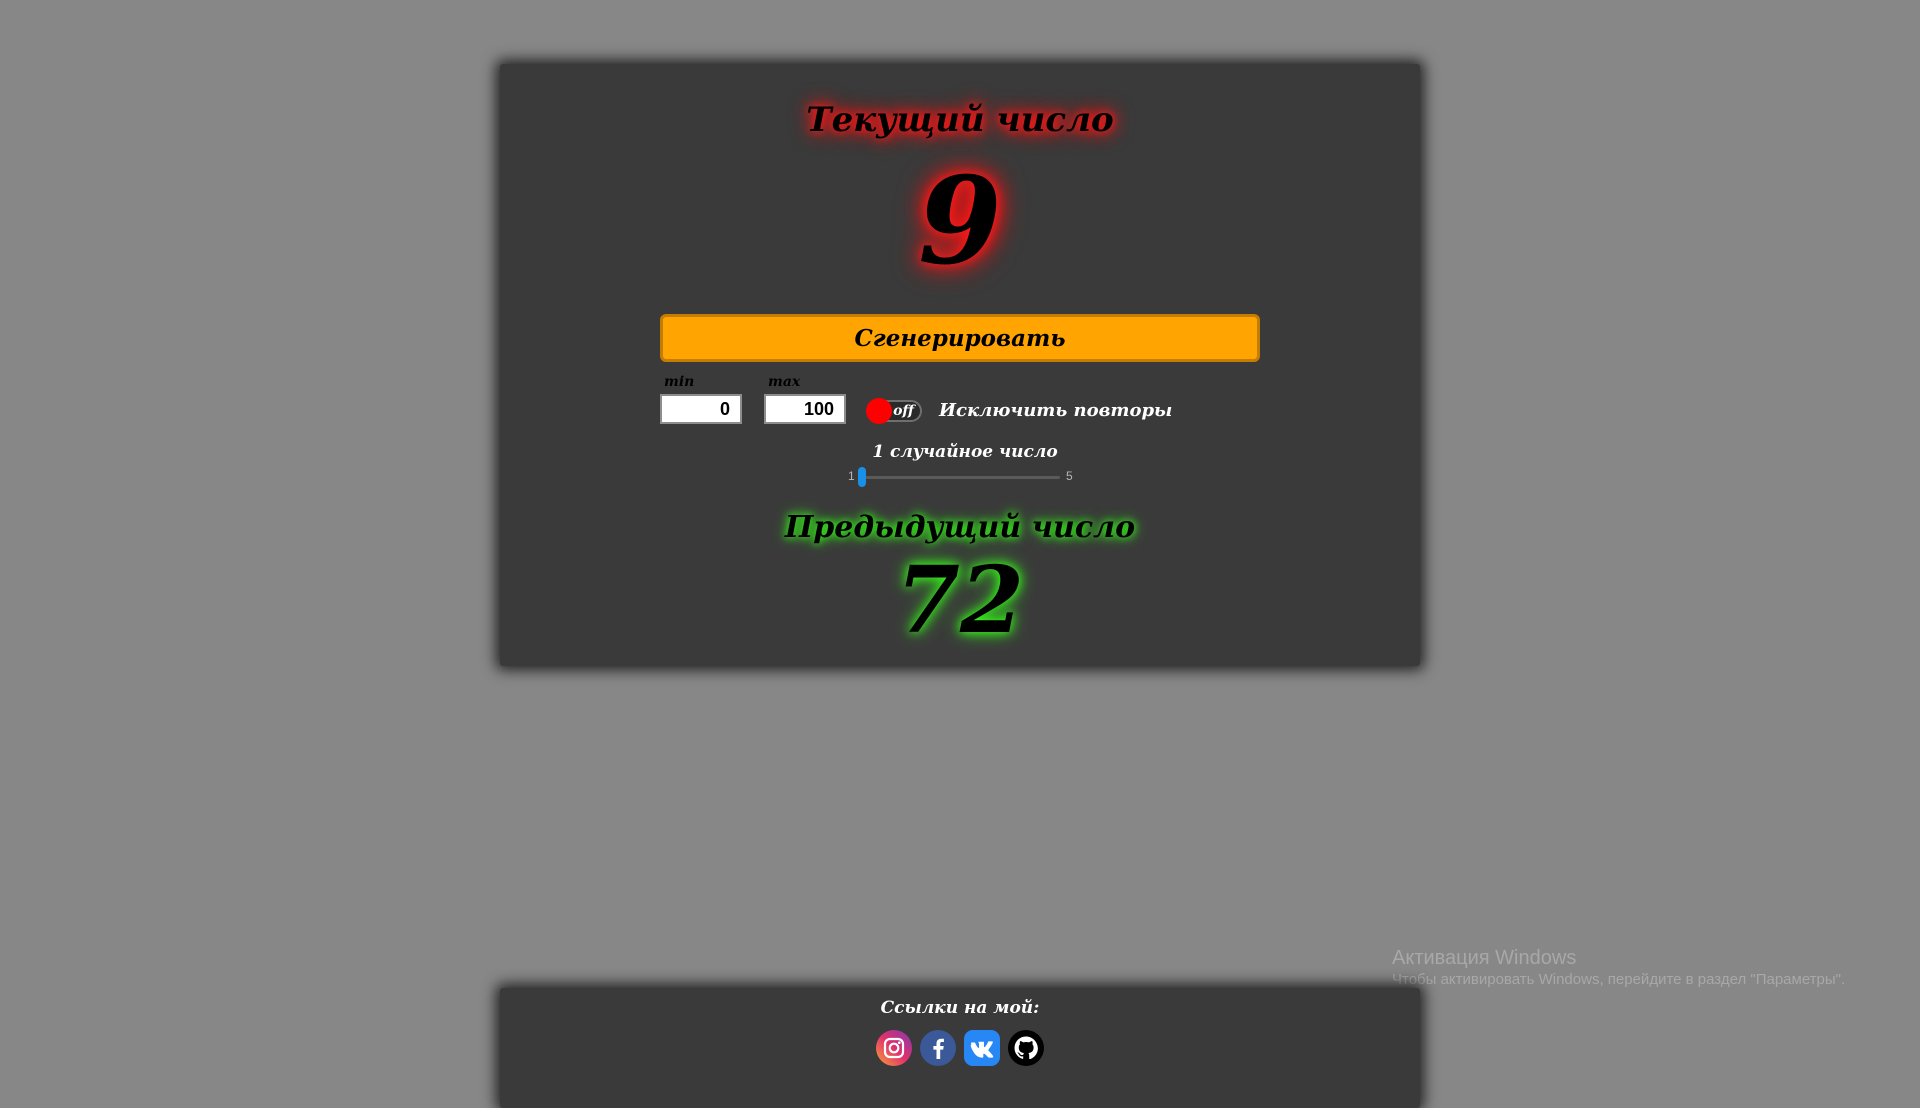 The width and height of the screenshot is (1920, 1108). What do you see at coordinates (851, 476) in the screenshot?
I see `slider-min-label: 1` at bounding box center [851, 476].